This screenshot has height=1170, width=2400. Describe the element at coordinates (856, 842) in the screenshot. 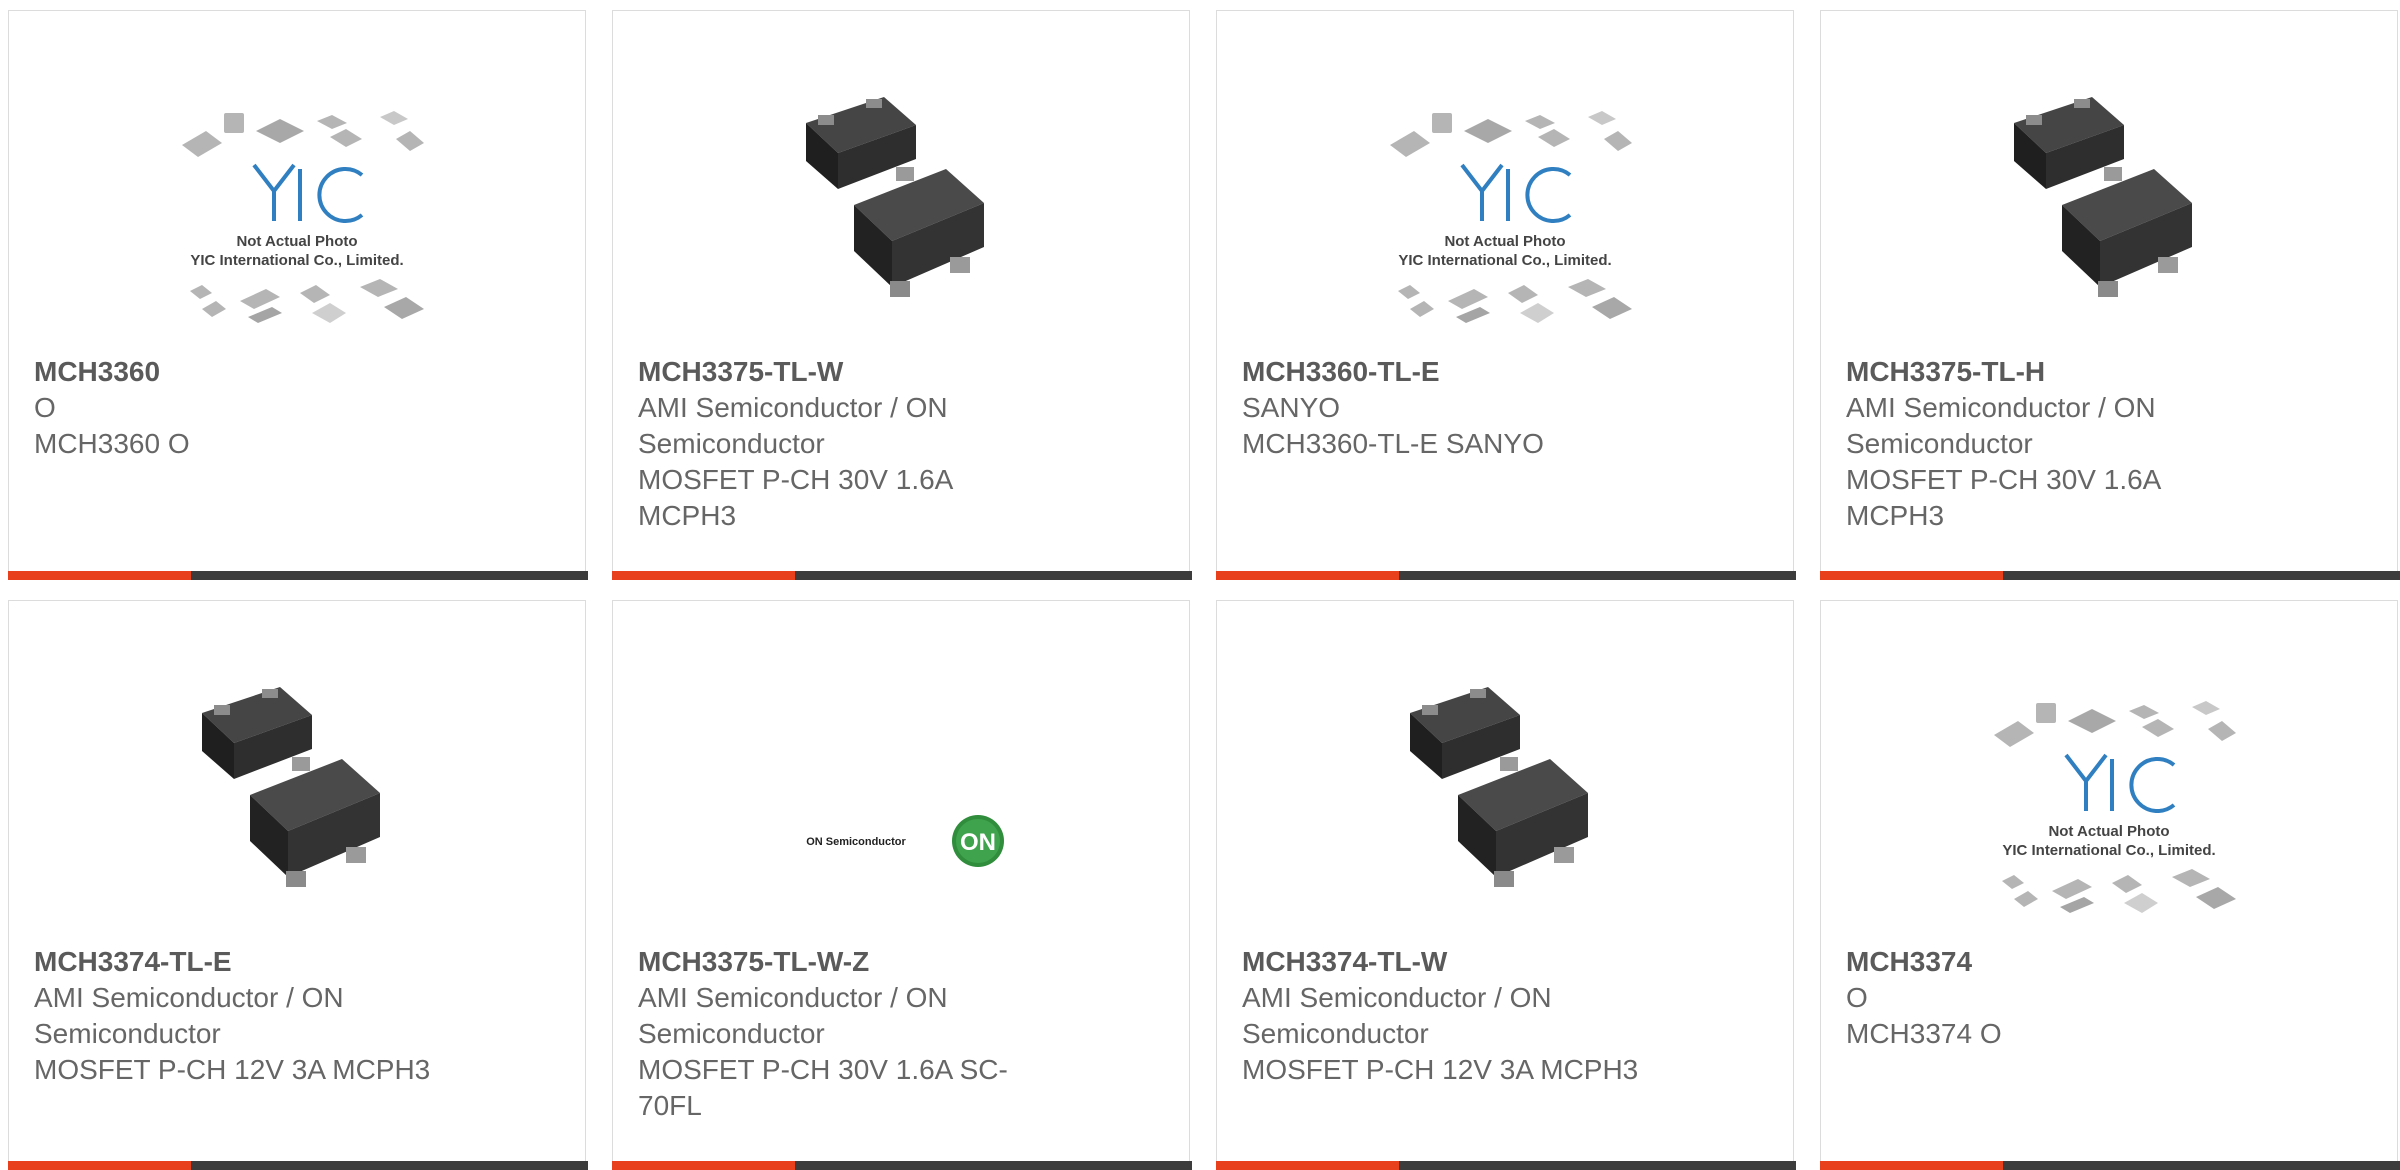

I see `on-semi-logo-text: ON Semiconductor` at that location.